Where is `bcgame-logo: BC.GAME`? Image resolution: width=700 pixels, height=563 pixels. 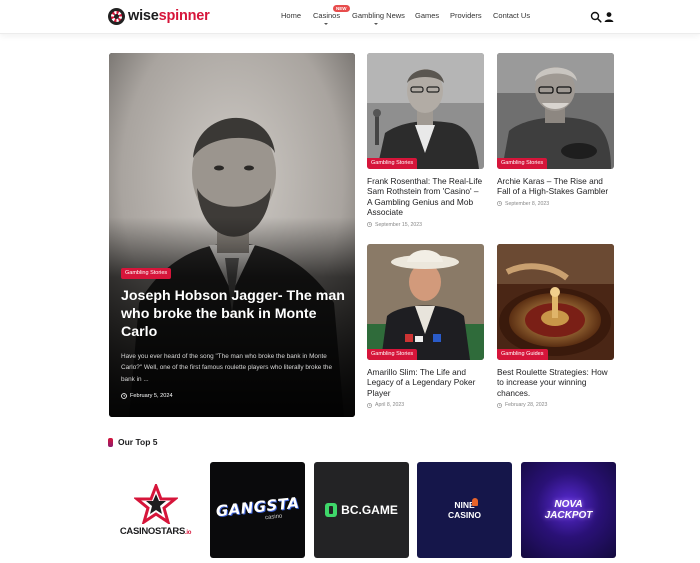 bcgame-logo: BC.GAME is located at coordinates (361, 510).